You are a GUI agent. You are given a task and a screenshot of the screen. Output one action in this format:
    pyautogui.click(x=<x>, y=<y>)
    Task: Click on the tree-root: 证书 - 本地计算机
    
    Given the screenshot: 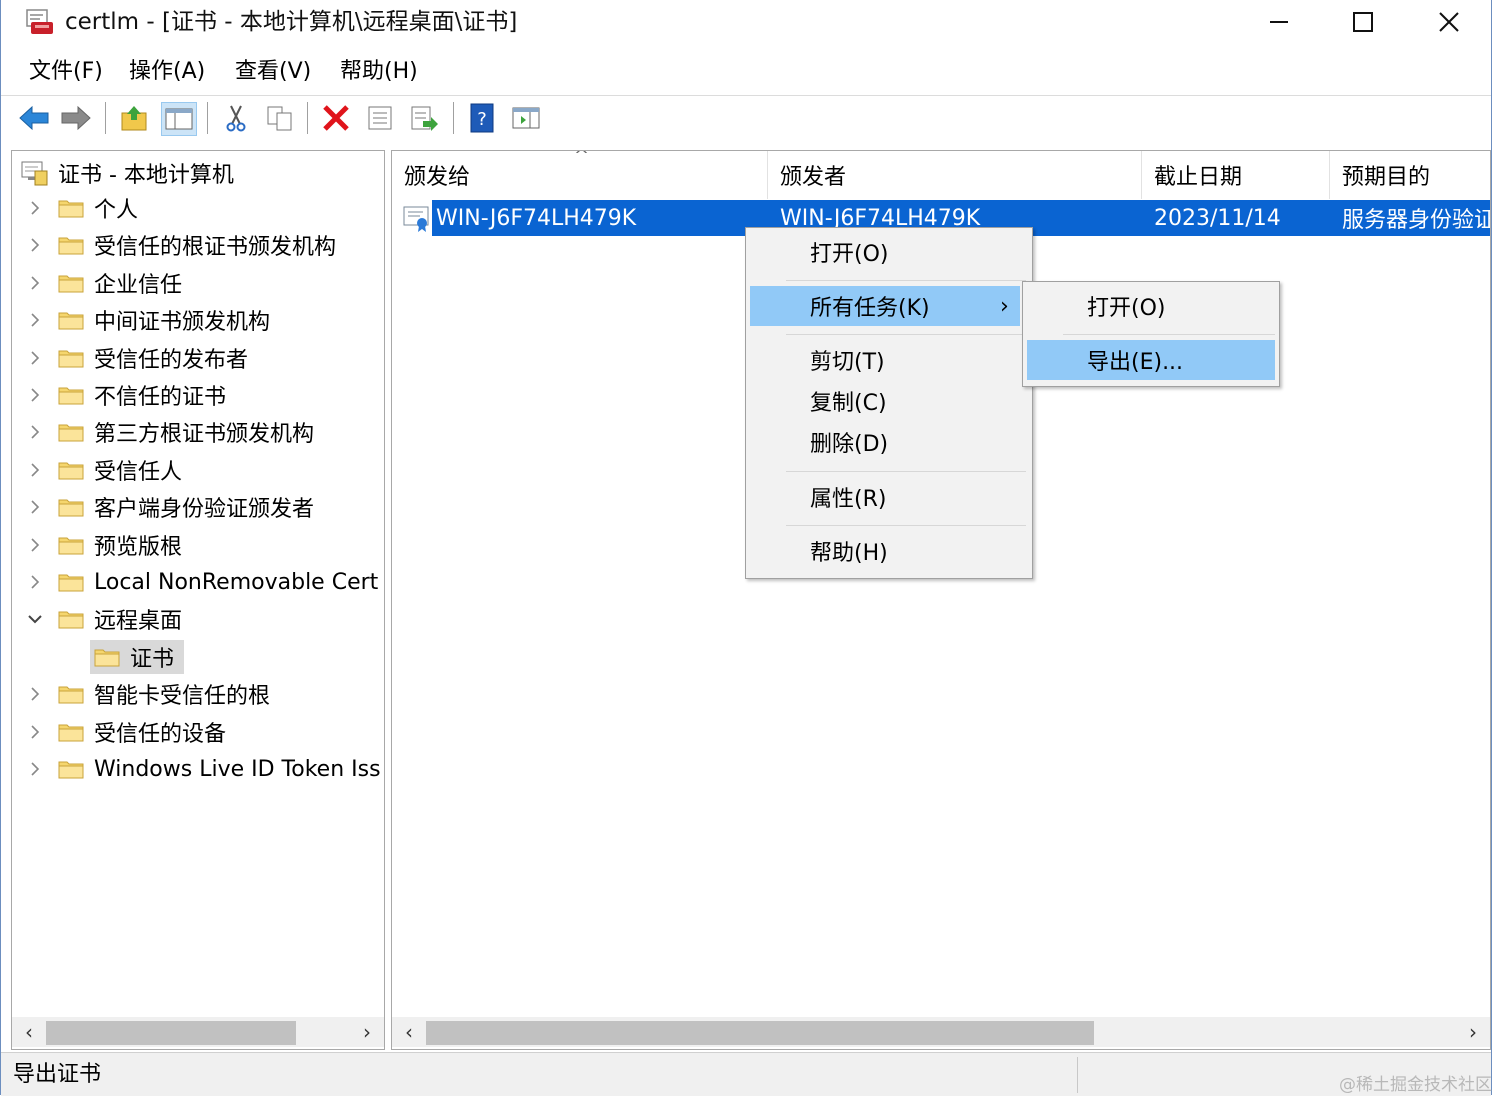 What is the action you would take?
    pyautogui.click(x=127, y=173)
    